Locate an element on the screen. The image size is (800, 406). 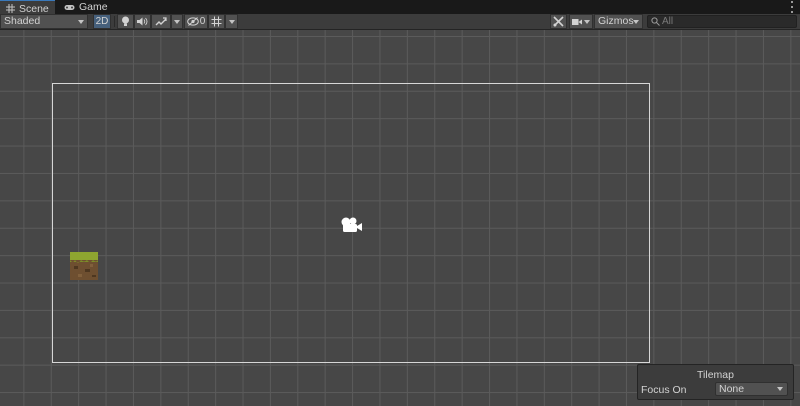
tab-game-label: Game is located at coordinates (93, 7).